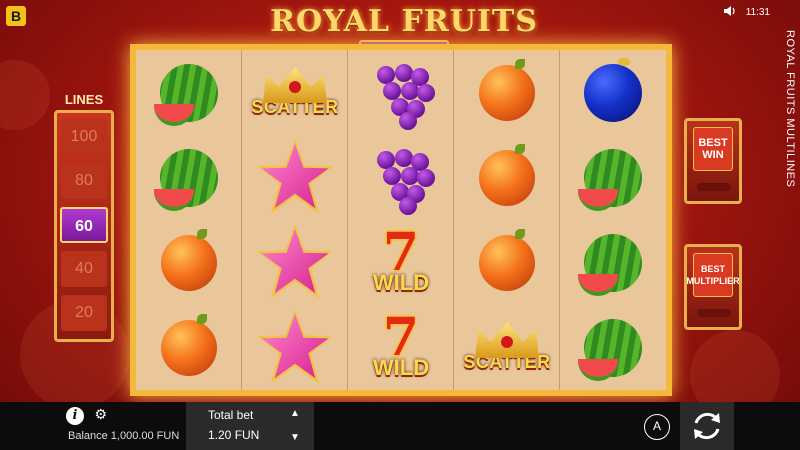  Describe the element at coordinates (234, 435) in the screenshot. I see `total-bet-value: 1.20 FUN` at that location.